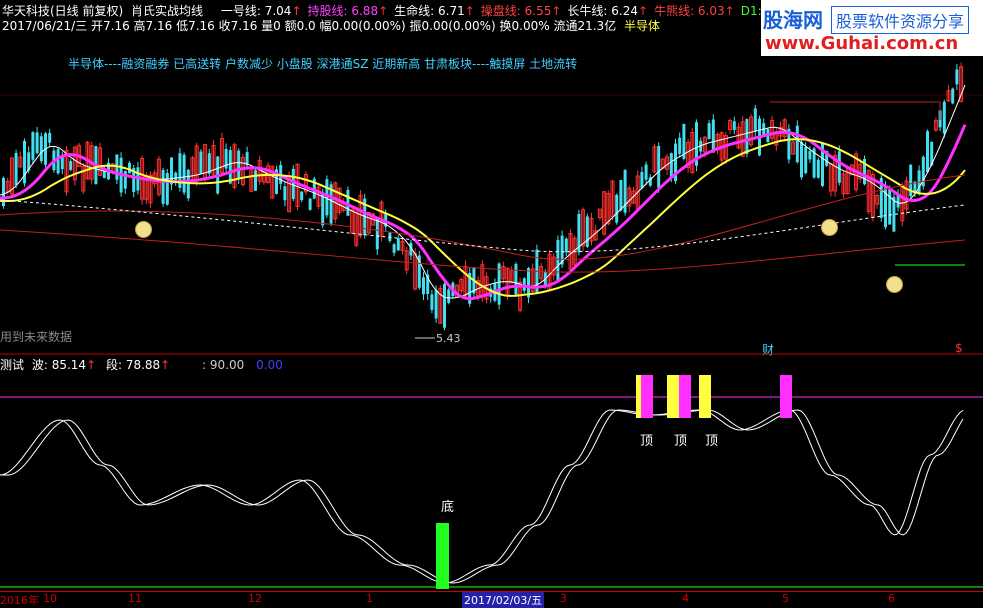  What do you see at coordinates (448, 507) in the screenshot?
I see `bottom-signal-label: 底` at bounding box center [448, 507].